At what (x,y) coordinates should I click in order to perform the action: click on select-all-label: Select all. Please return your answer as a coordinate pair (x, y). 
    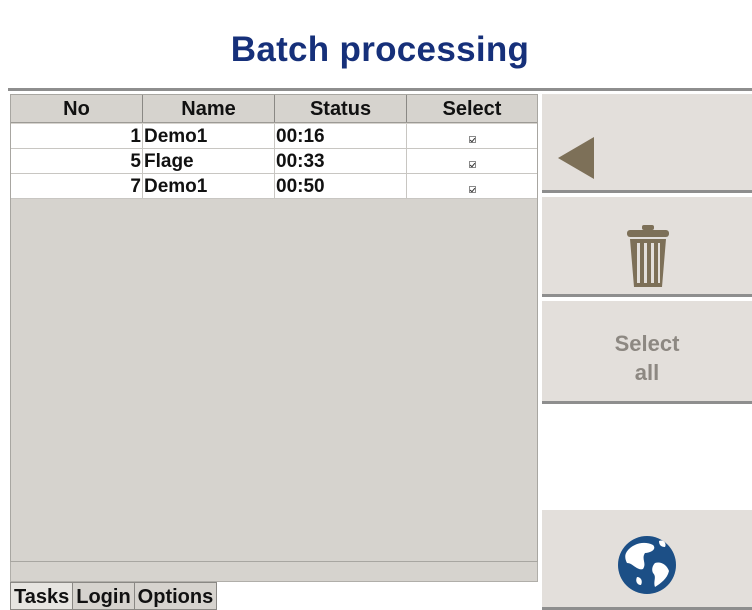
    Looking at the image, I should click on (647, 358).